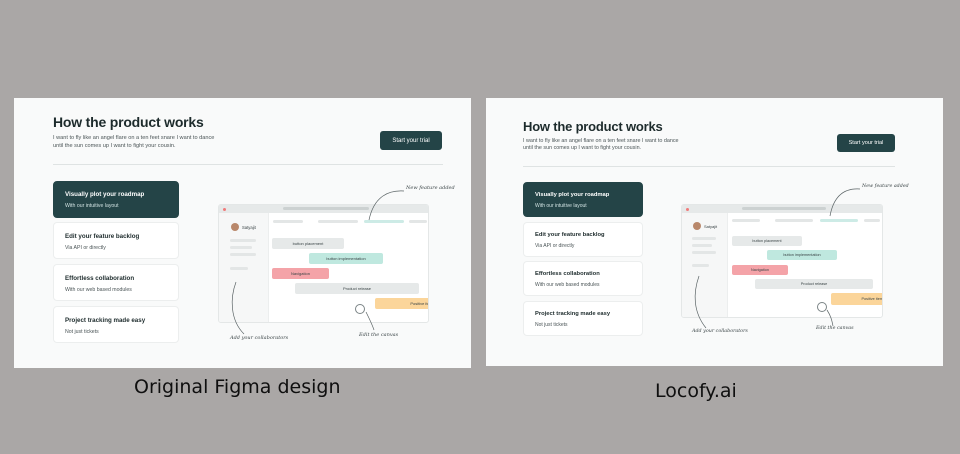 This screenshot has width=960, height=454. Describe the element at coordinates (237, 387) in the screenshot. I see `caption-original: Original Figma design` at that location.